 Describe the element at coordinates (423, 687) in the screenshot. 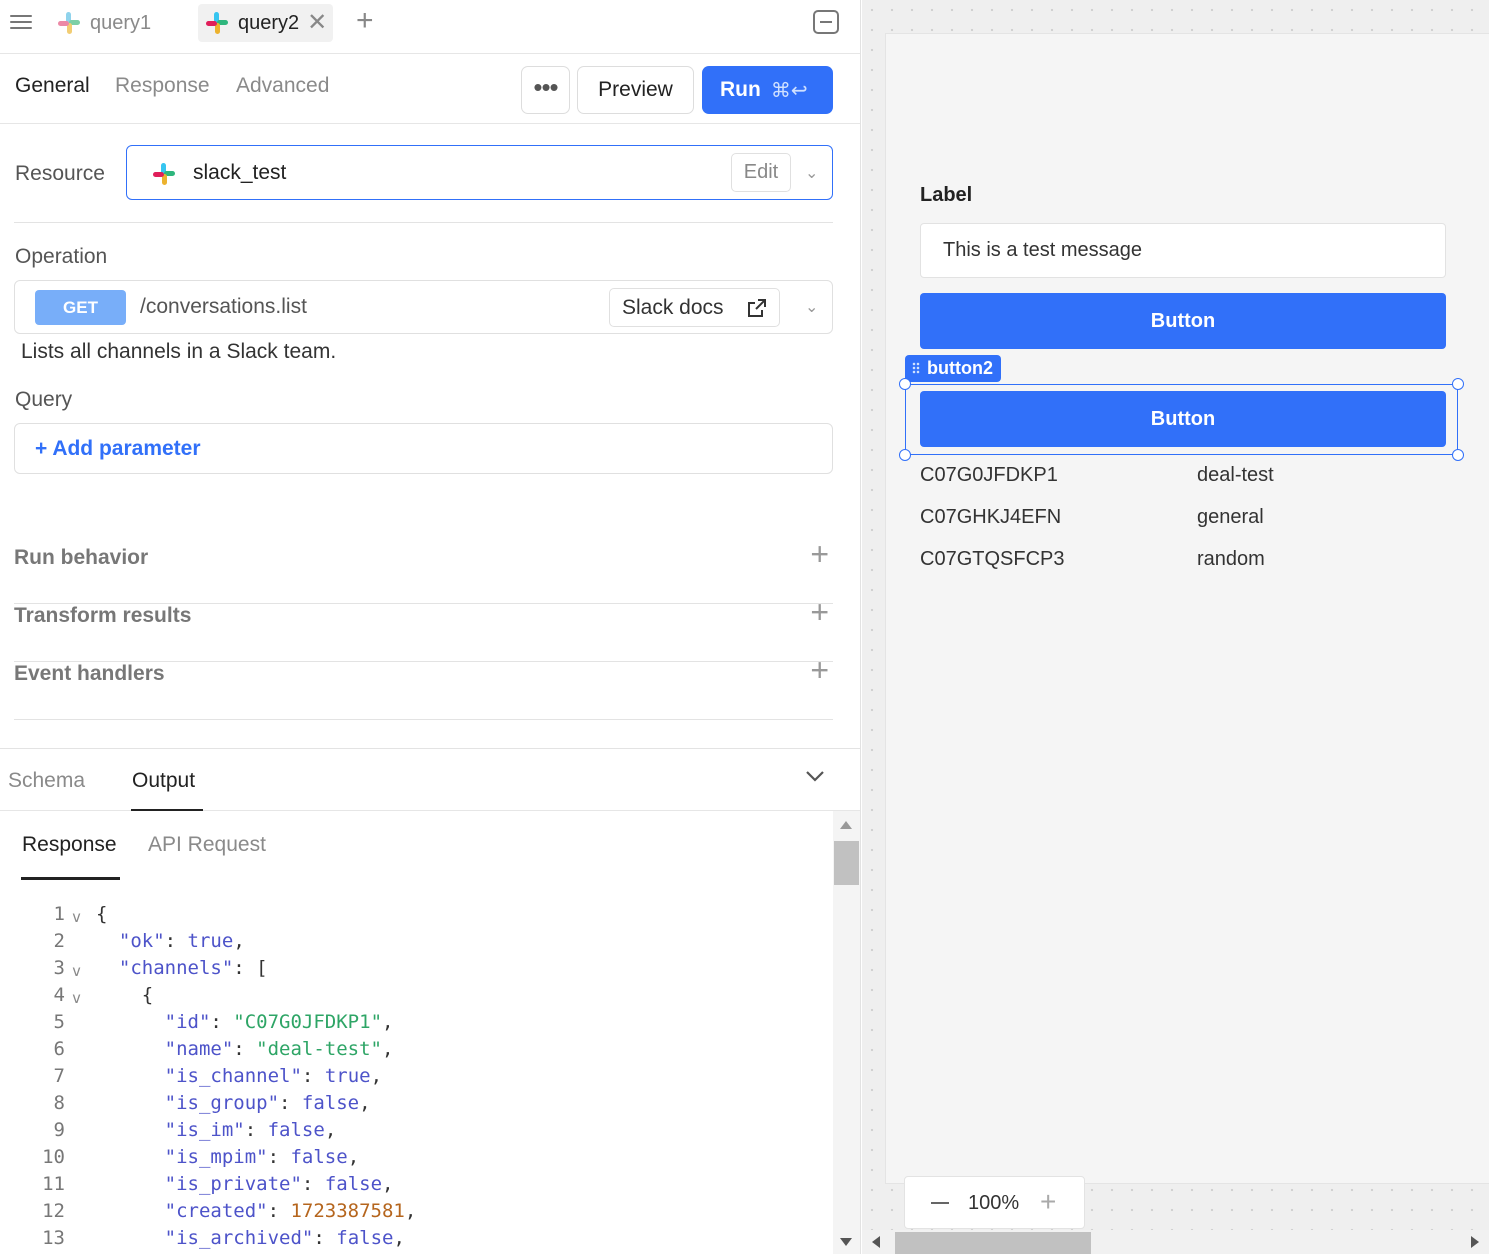

I see `section-event-handlers: Event handlers +` at that location.